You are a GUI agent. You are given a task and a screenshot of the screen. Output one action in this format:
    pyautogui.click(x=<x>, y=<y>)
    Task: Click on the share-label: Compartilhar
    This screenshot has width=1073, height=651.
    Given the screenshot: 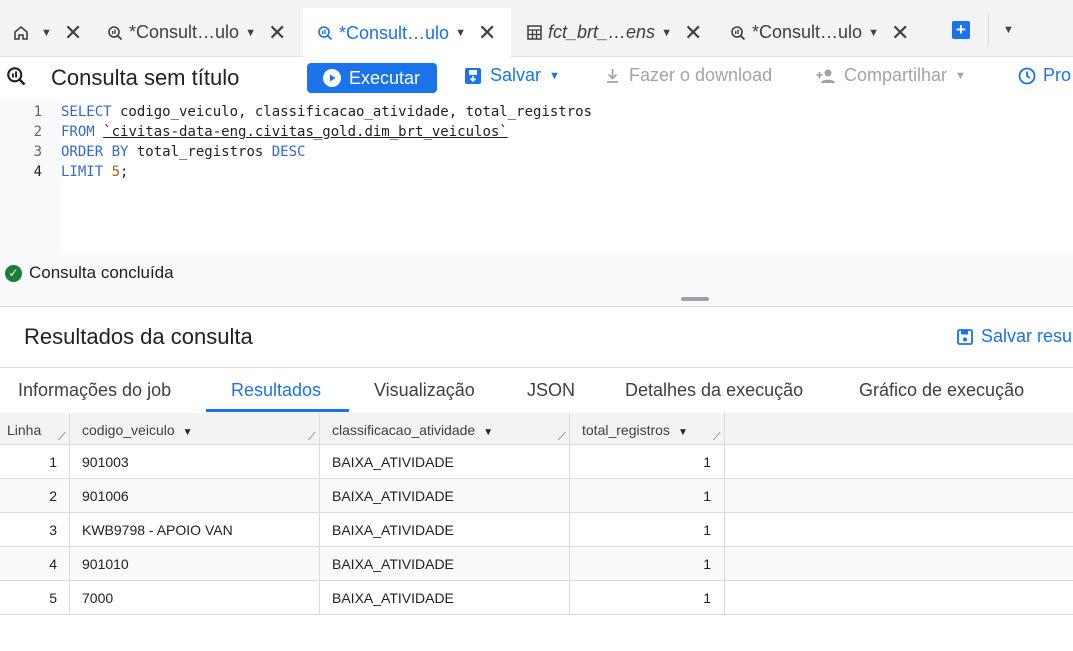 What is the action you would take?
    pyautogui.click(x=896, y=75)
    